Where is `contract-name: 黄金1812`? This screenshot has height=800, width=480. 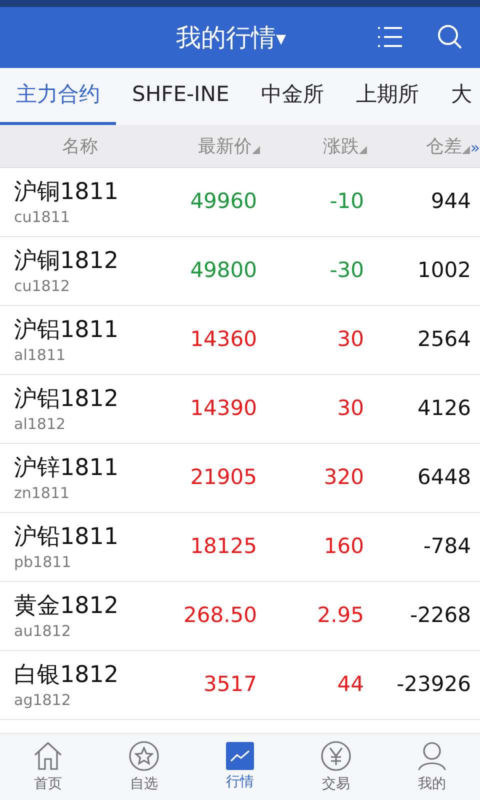
contract-name: 黄金1812 is located at coordinates (67, 606).